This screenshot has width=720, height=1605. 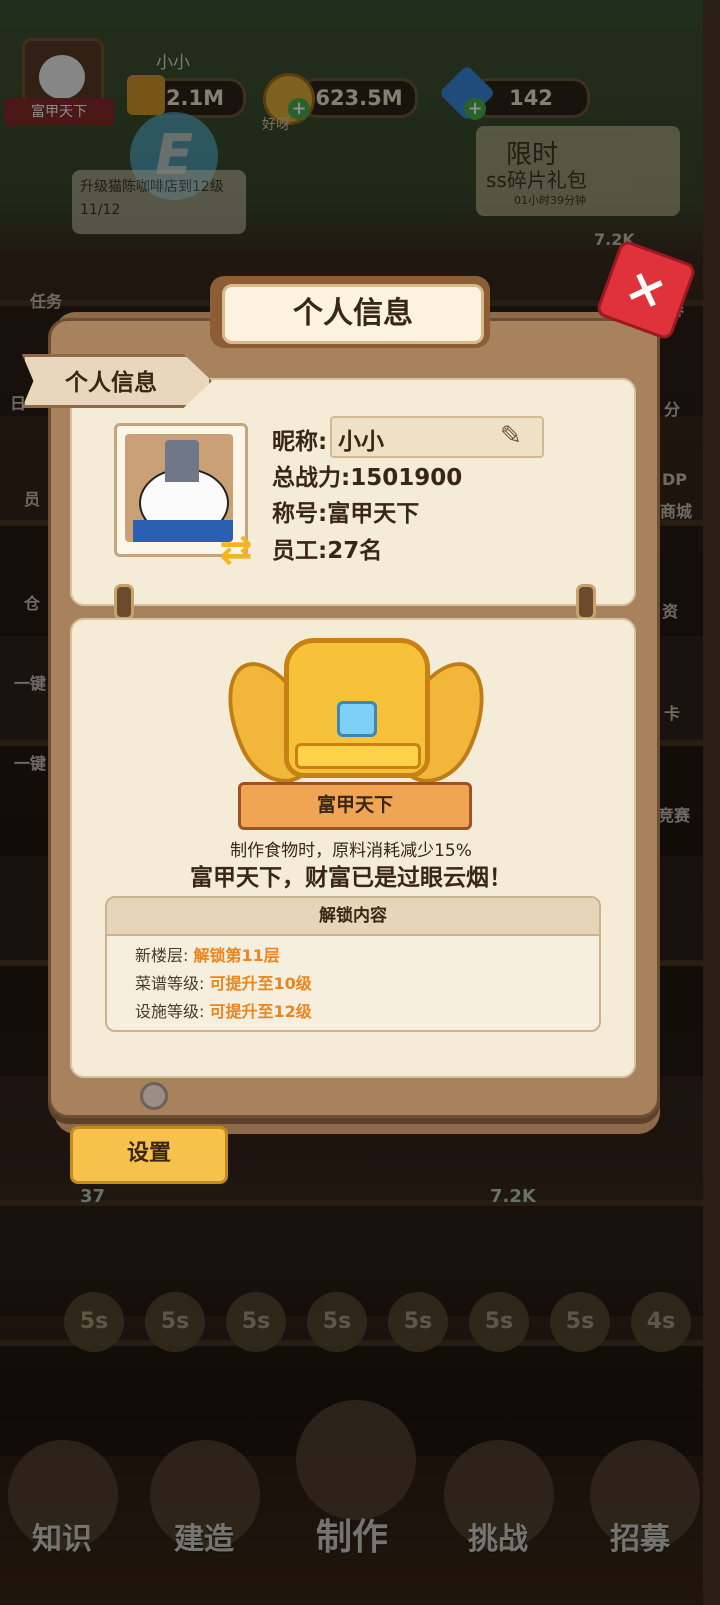 I want to click on player-title: 称号:富甲天下, so click(x=346, y=514).